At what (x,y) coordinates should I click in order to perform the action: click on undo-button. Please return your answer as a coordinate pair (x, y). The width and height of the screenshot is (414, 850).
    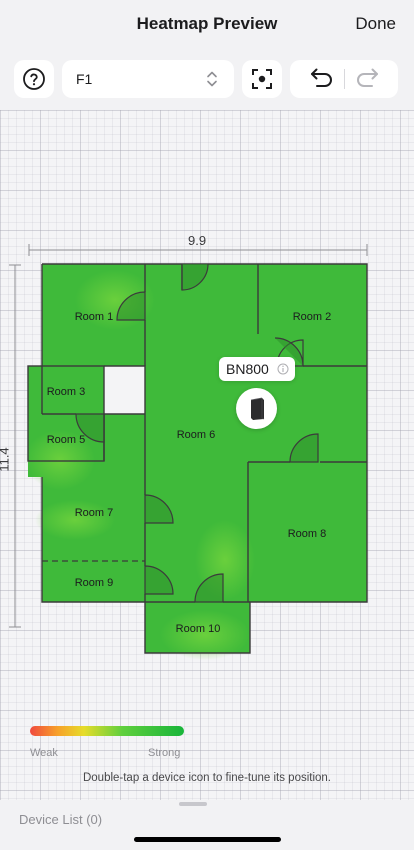
    Looking at the image, I should click on (321, 79).